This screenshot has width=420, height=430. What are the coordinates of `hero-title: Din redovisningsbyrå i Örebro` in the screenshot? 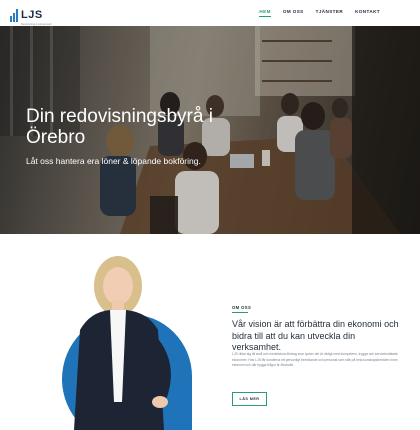 It's located at (119, 127).